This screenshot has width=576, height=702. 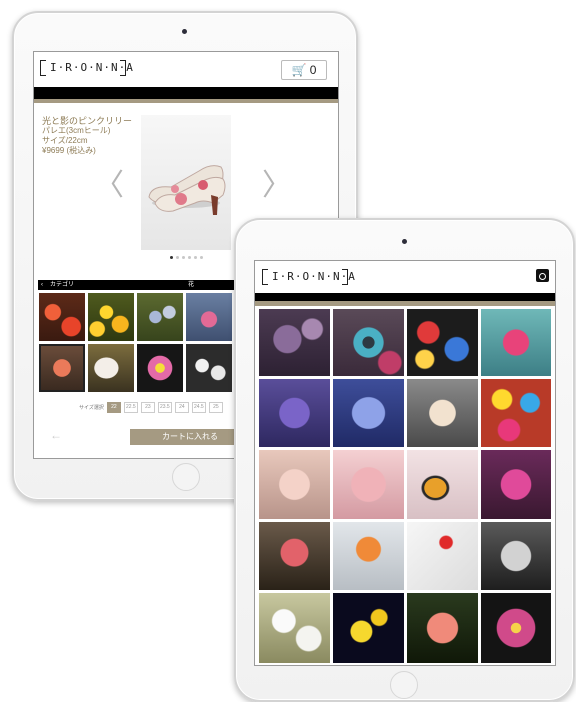 What do you see at coordinates (181, 407) in the screenshot?
I see `size-option: 24` at bounding box center [181, 407].